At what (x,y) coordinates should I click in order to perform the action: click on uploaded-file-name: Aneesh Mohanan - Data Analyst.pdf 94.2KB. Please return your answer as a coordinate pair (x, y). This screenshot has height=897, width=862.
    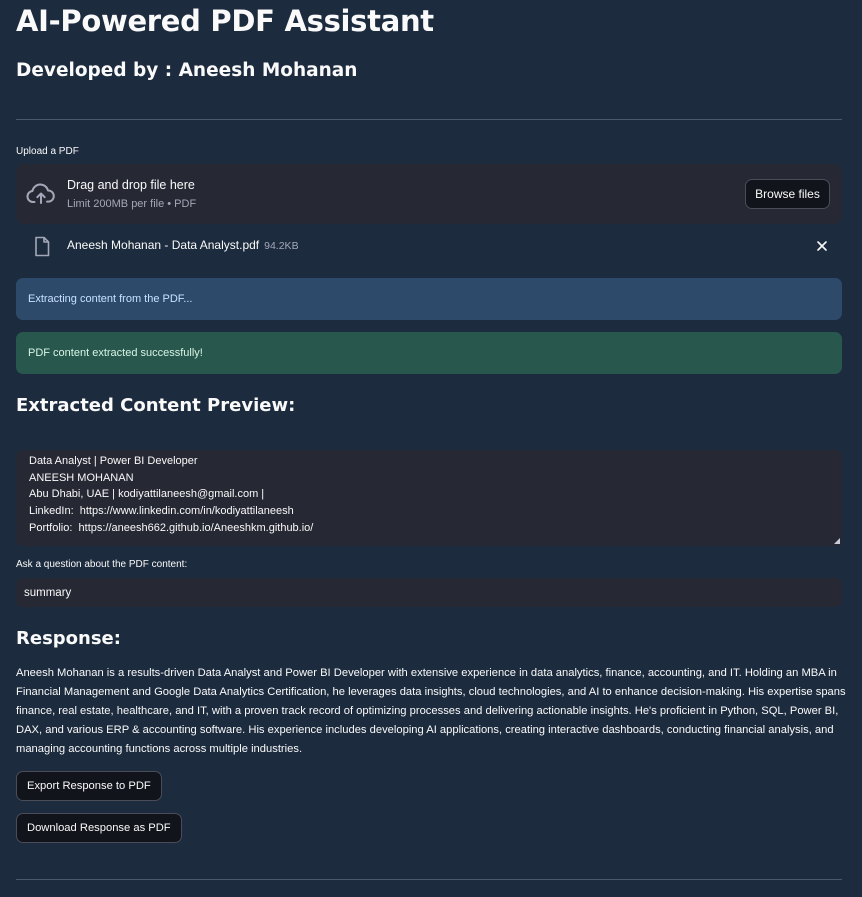
    Looking at the image, I should click on (183, 245).